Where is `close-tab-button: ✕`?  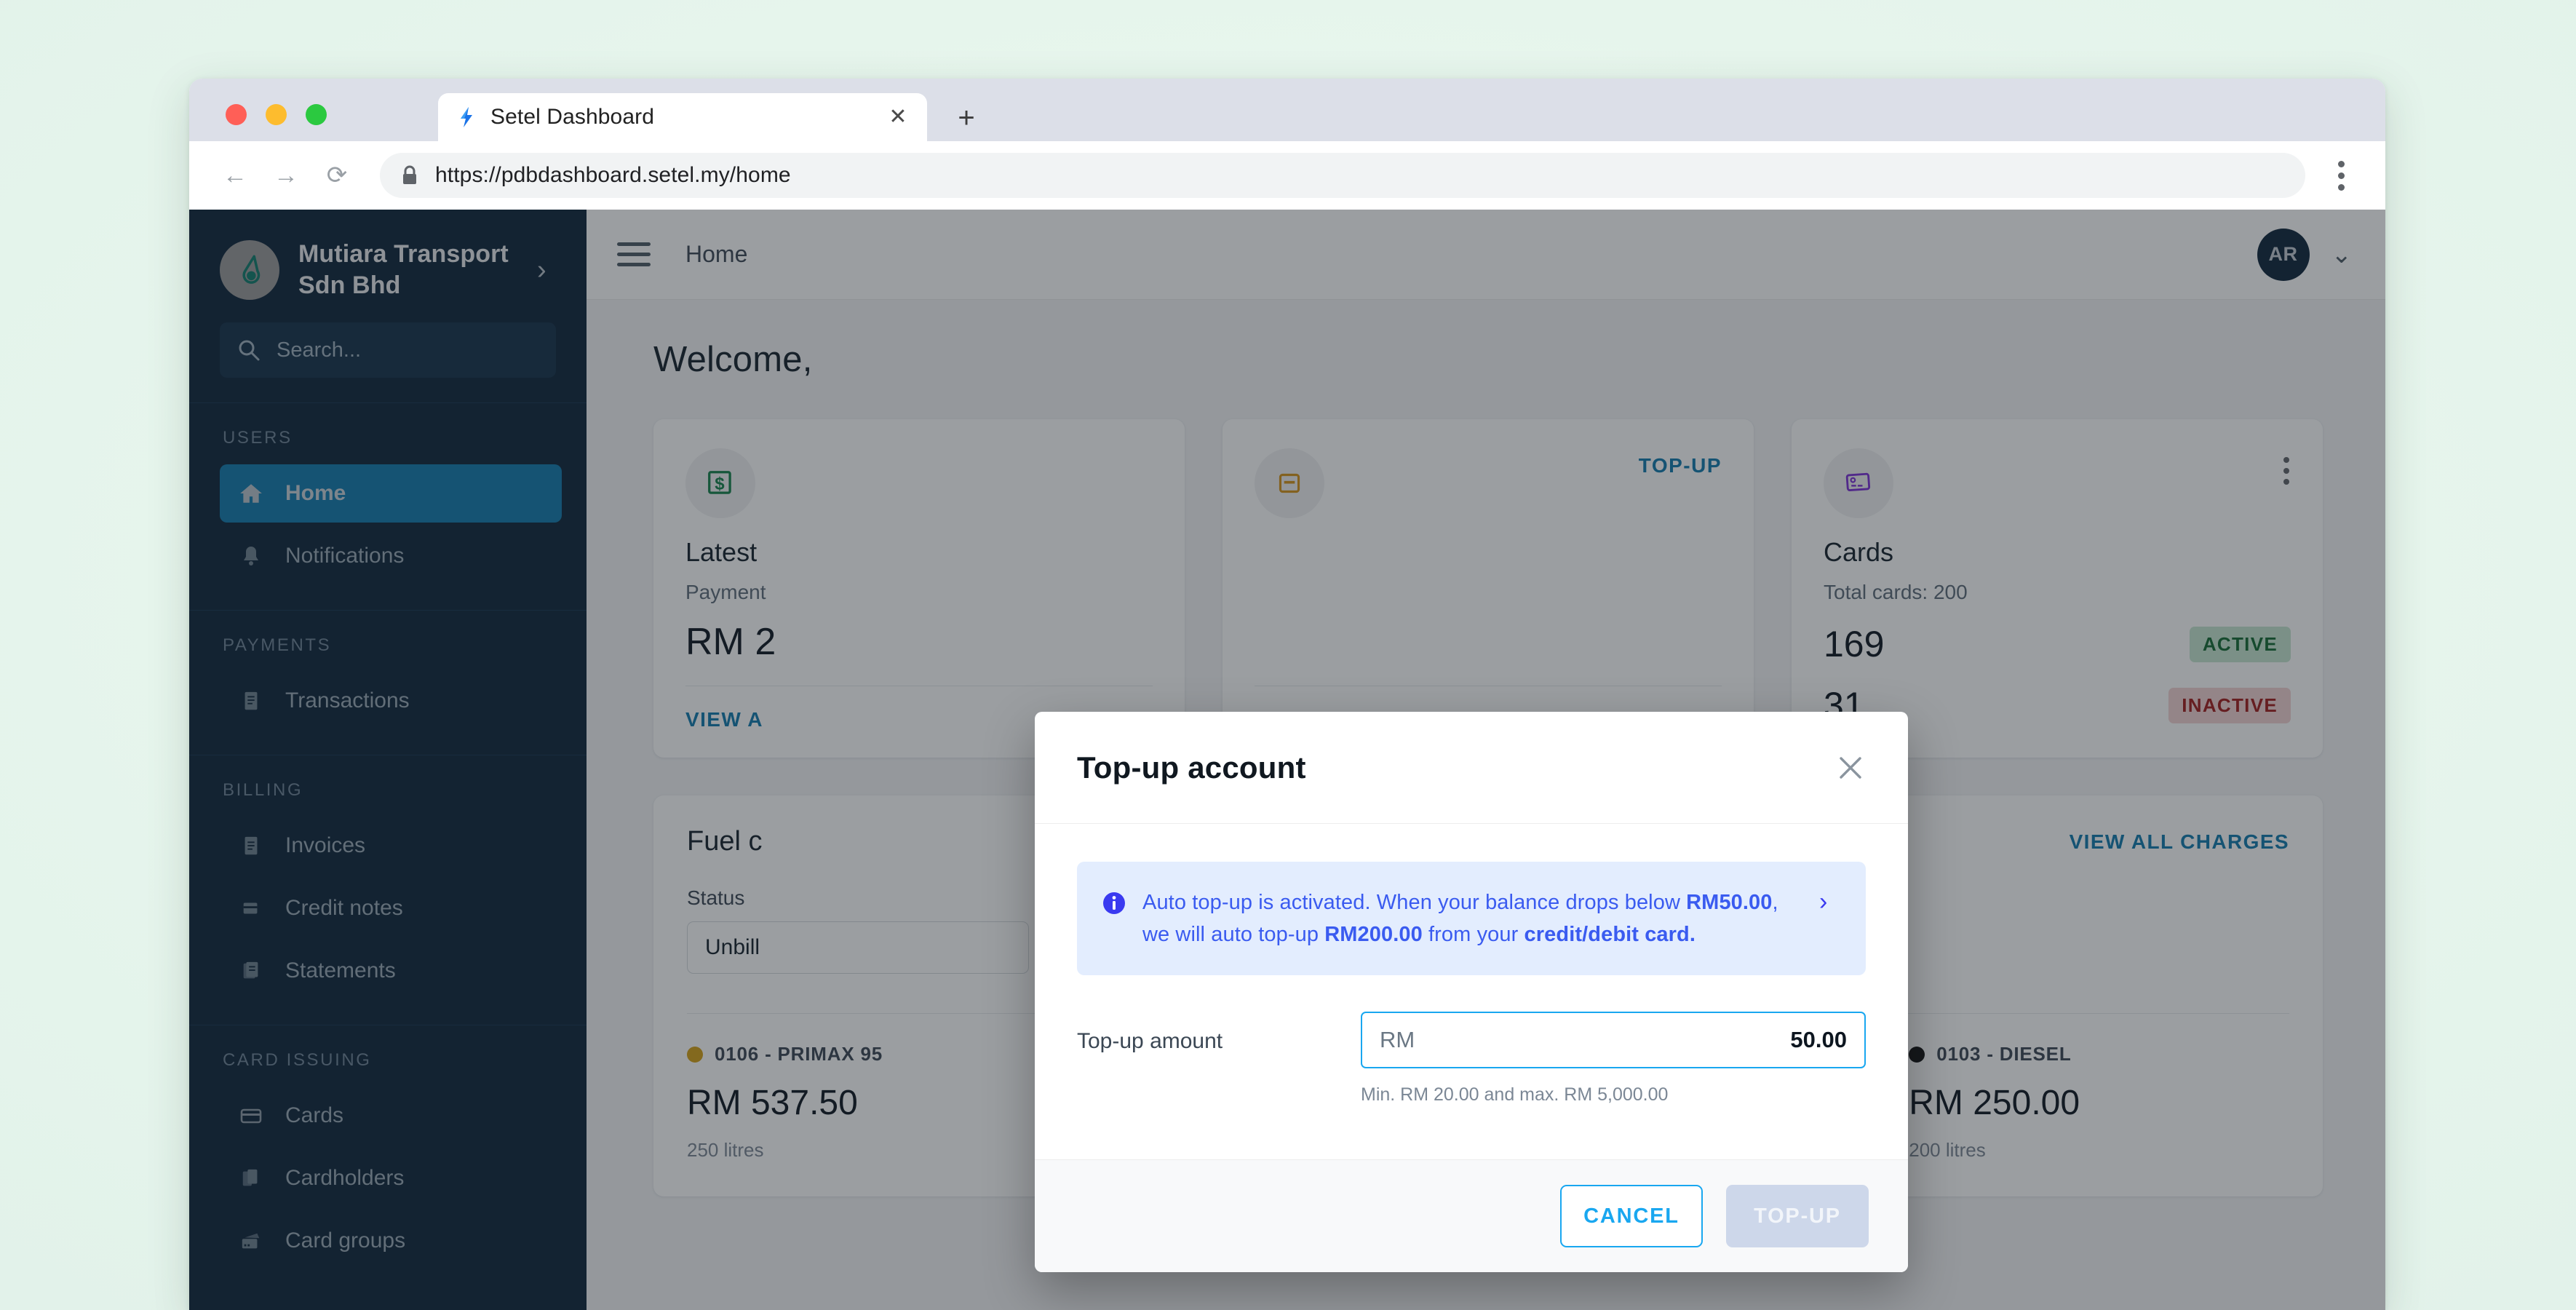 close-tab-button: ✕ is located at coordinates (898, 117).